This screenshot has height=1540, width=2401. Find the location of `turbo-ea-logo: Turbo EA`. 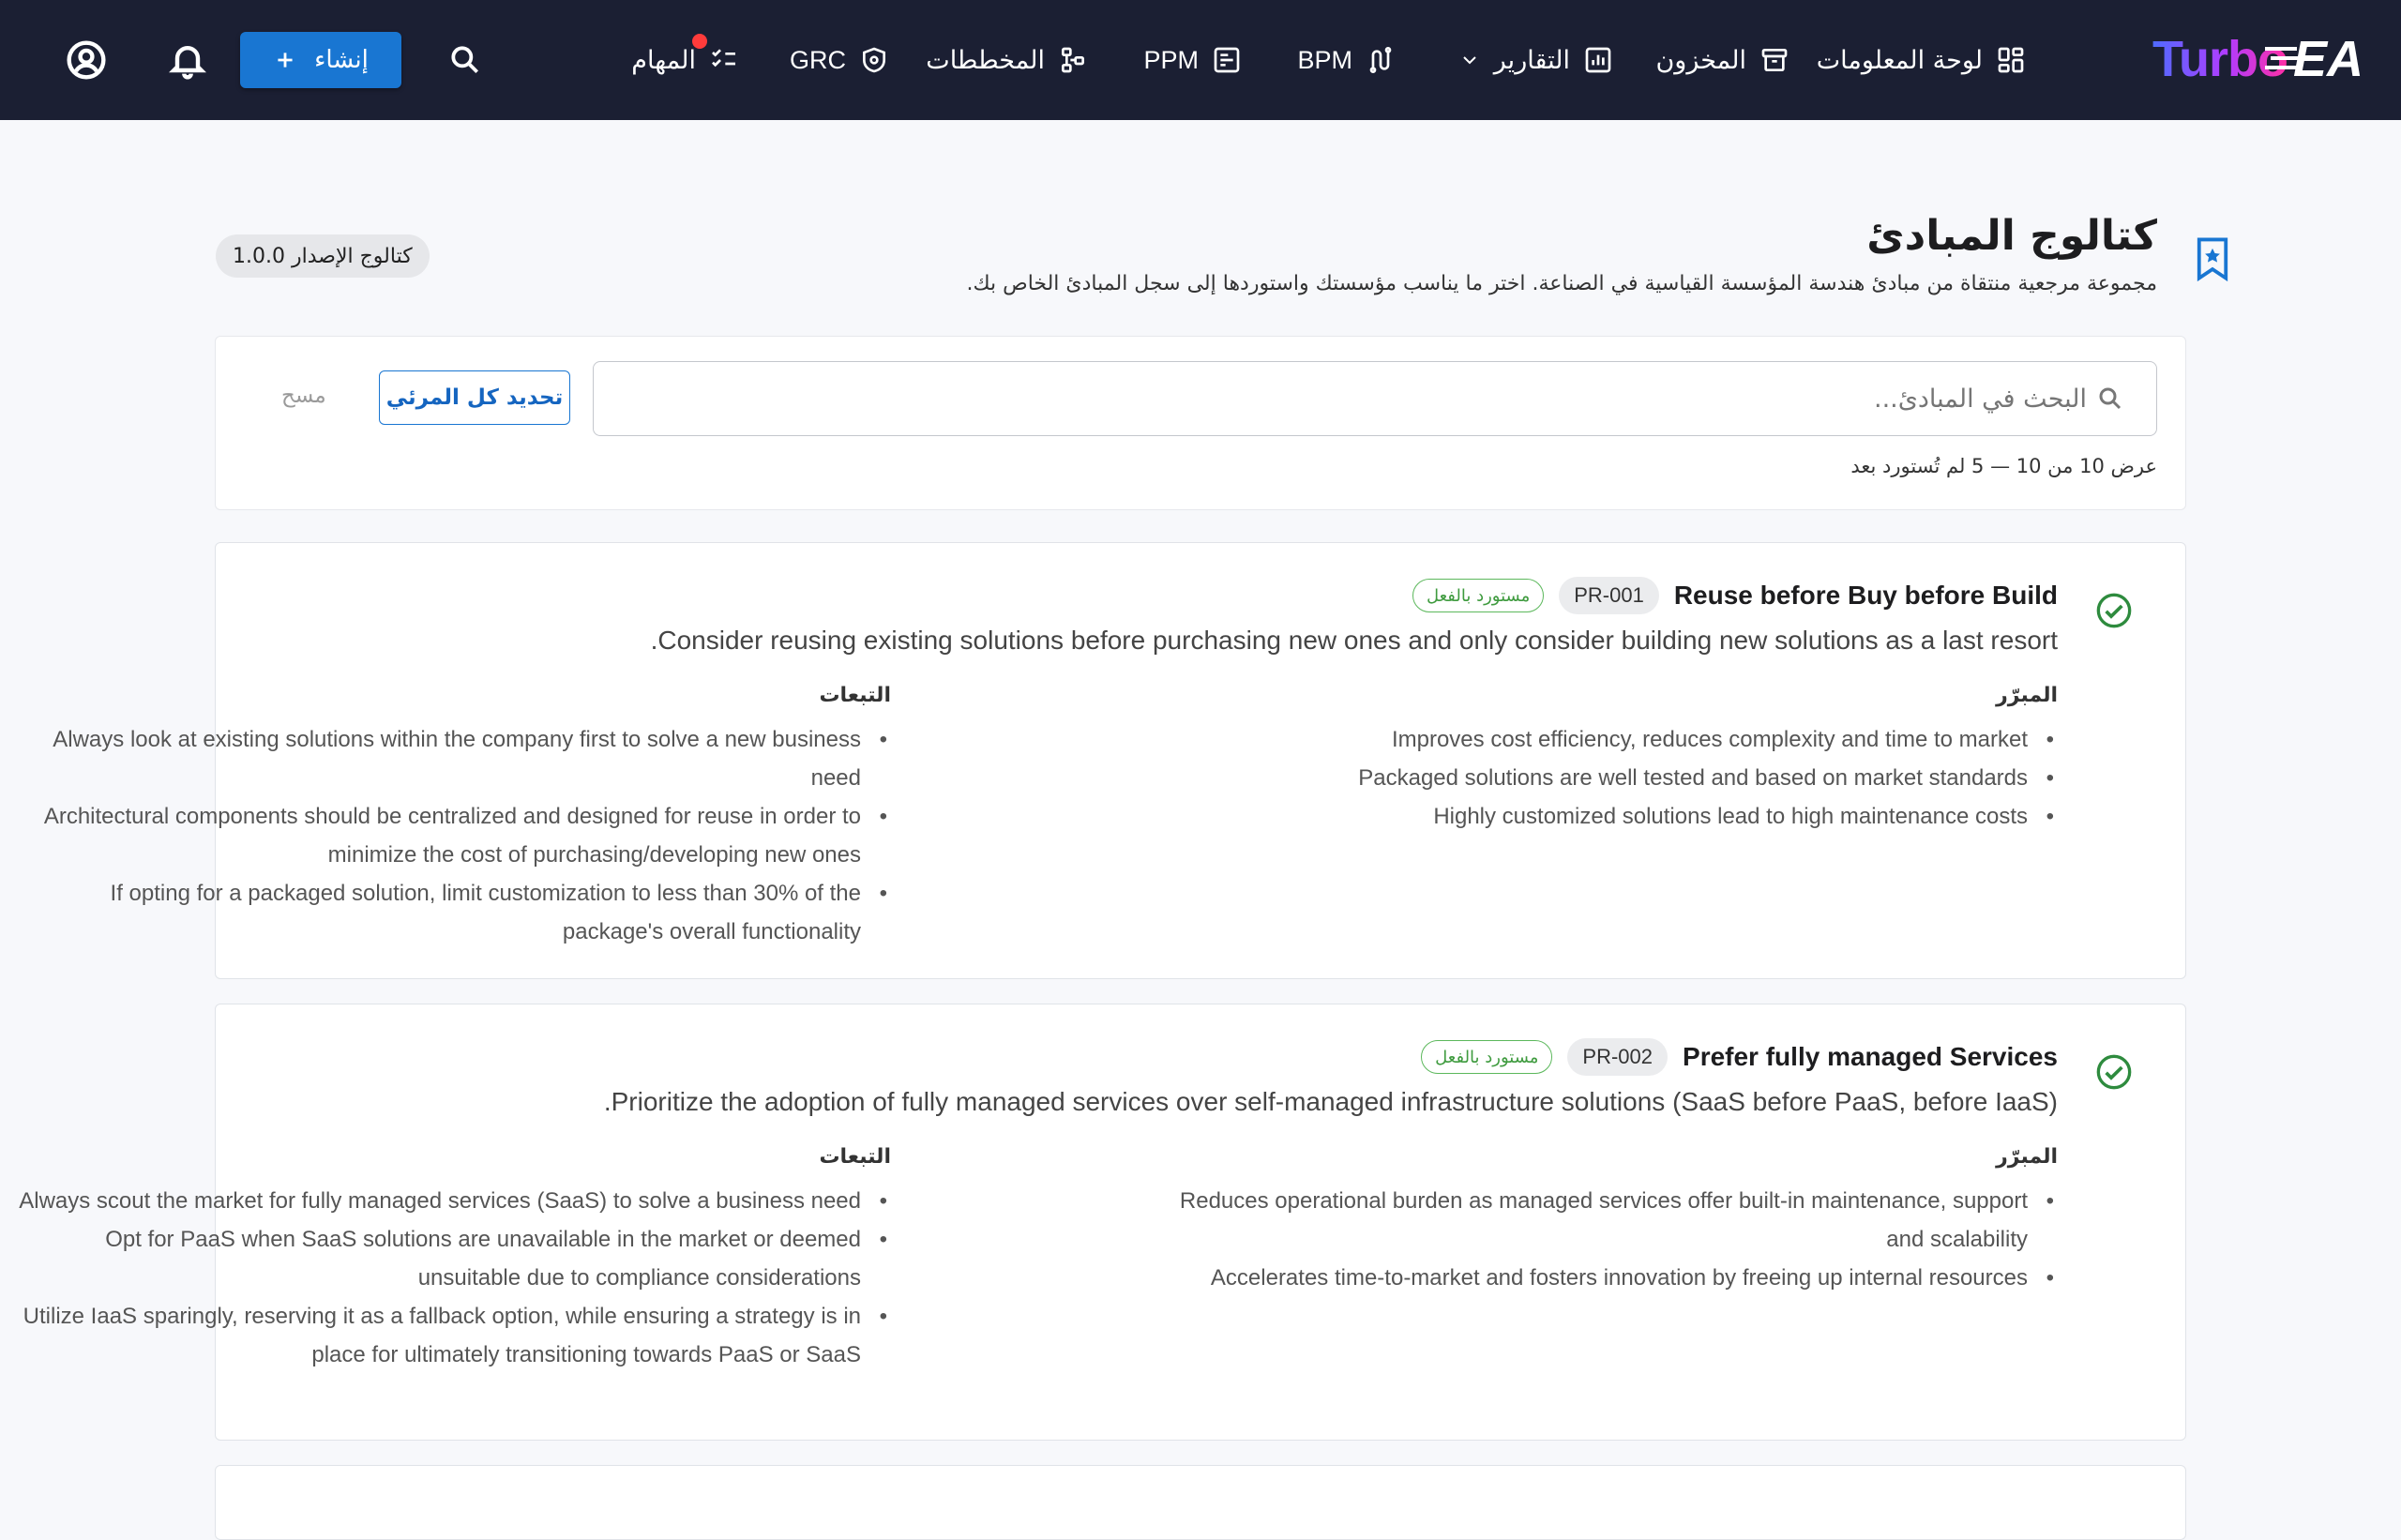

turbo-ea-logo: Turbo EA is located at coordinates (2257, 59).